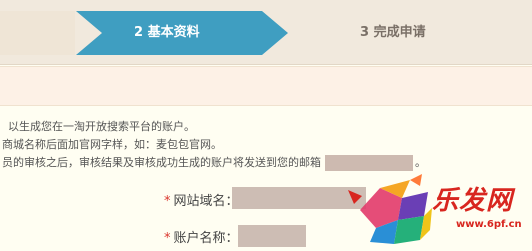 This screenshot has height=251, width=532. I want to click on redacted-email, so click(369, 163).